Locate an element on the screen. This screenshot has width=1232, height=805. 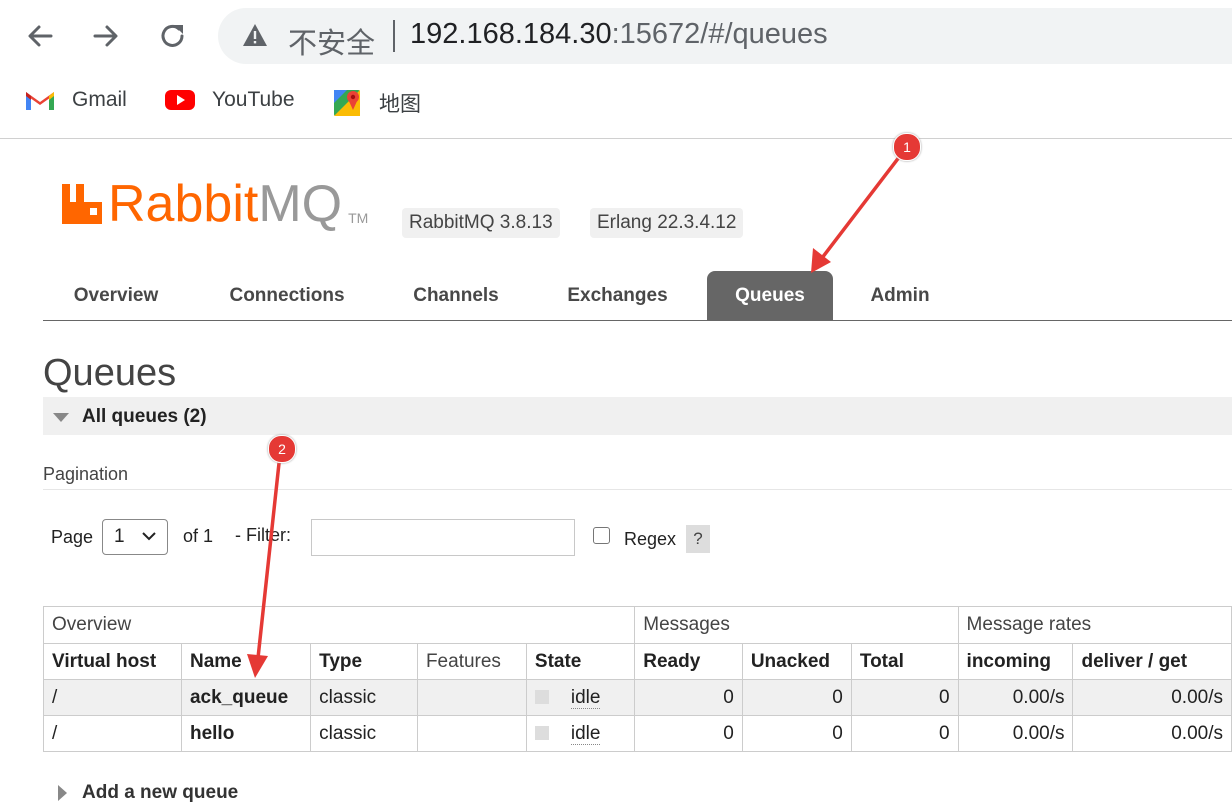
page-select-value: 1 is located at coordinates (119, 536).